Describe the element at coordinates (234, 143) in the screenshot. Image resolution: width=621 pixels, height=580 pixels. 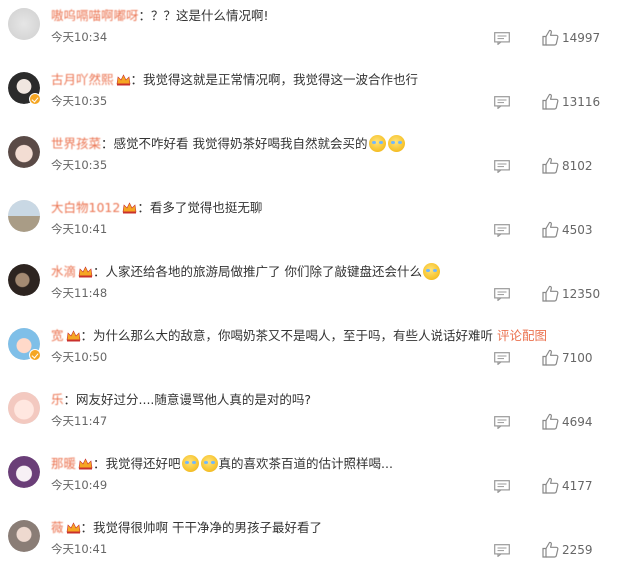
I see `comment-text: ：感觉不咋好看 我觉得奶茶好喝我自然就会买的` at that location.